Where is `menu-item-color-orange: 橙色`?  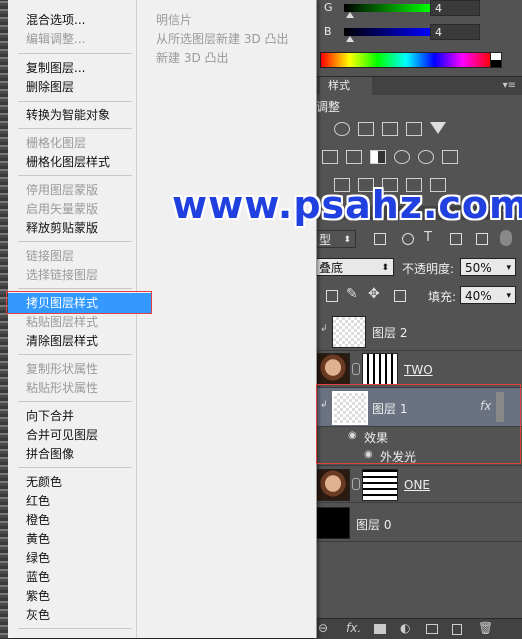
menu-item-color-orange: 橙色 is located at coordinates (38, 520).